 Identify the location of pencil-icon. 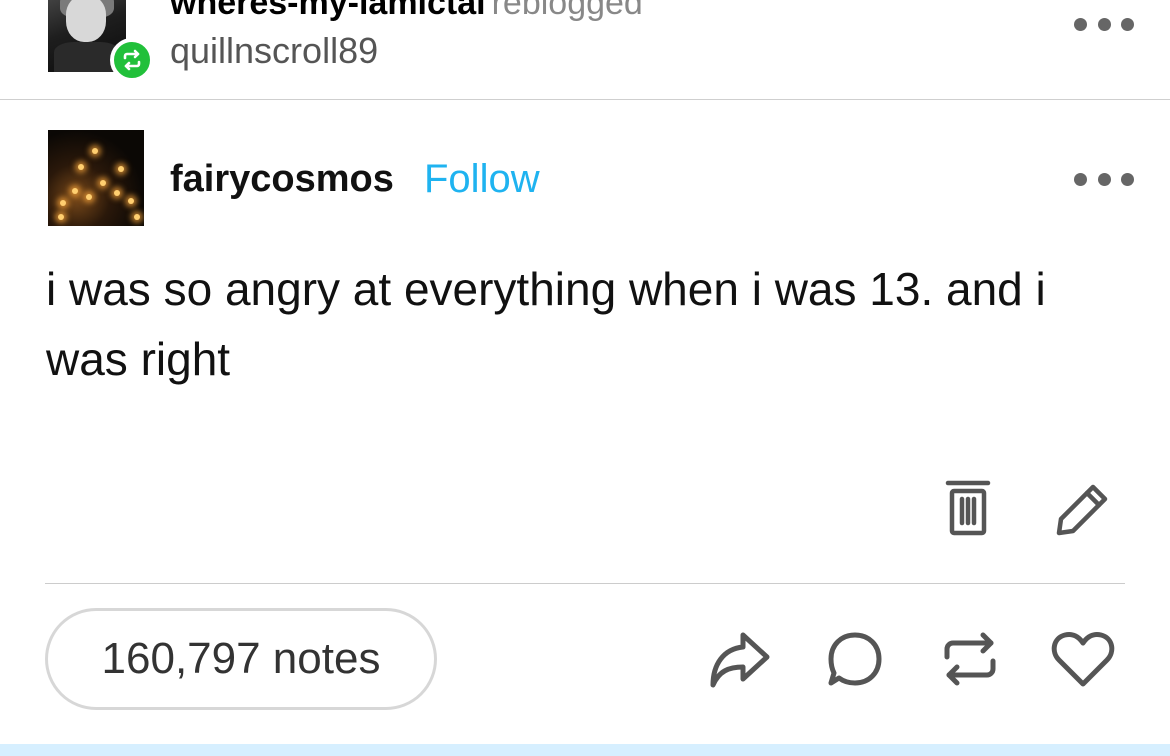
(1082, 508).